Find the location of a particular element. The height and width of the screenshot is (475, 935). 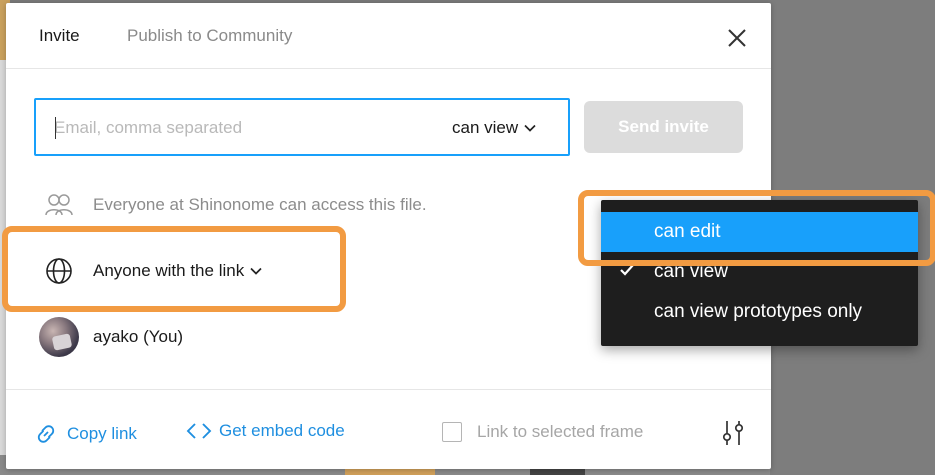

link-to-frame-checkbox: Link to selected frame is located at coordinates (542, 432).